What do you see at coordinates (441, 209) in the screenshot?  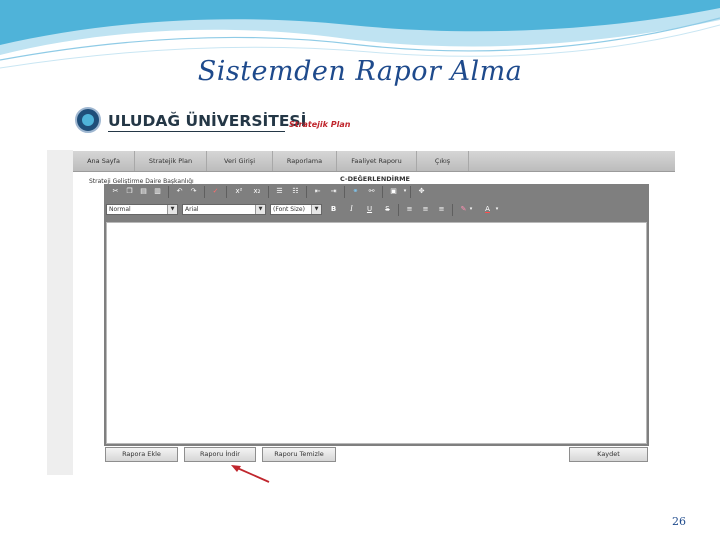 I see `align-right-icon: ≡` at bounding box center [441, 209].